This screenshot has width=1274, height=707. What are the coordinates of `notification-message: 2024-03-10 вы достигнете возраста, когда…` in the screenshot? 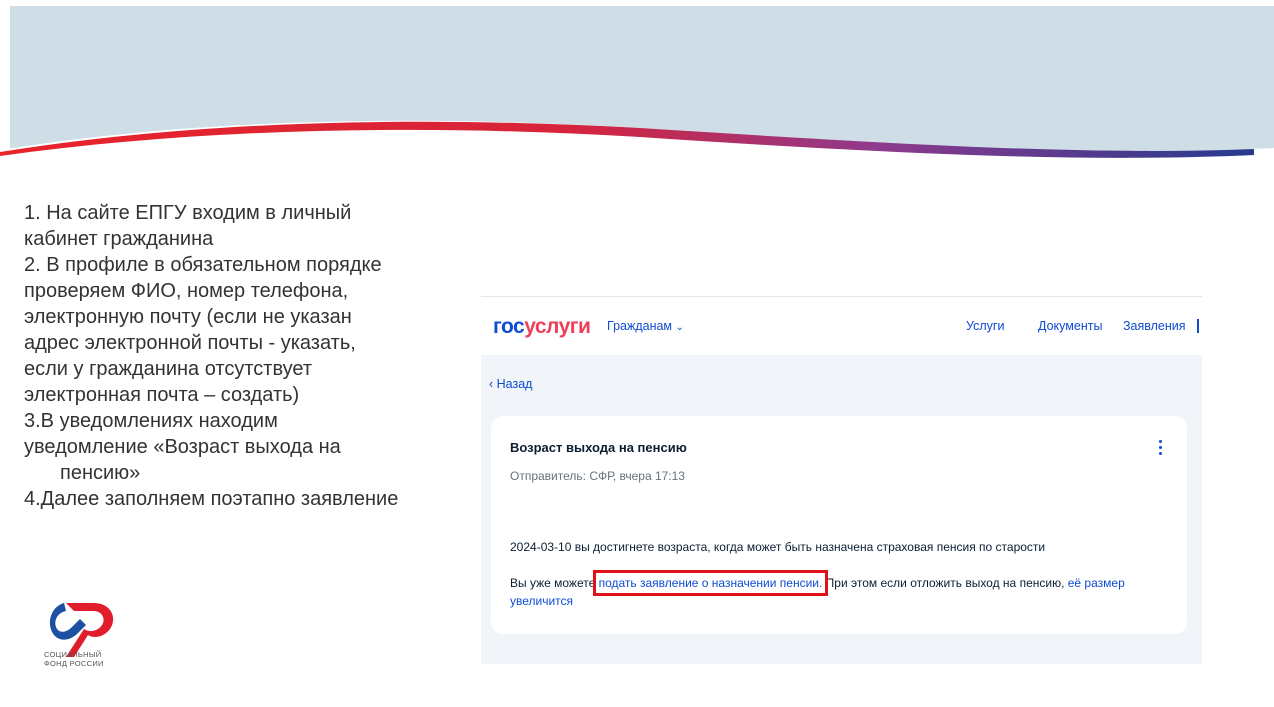 It's located at (778, 547).